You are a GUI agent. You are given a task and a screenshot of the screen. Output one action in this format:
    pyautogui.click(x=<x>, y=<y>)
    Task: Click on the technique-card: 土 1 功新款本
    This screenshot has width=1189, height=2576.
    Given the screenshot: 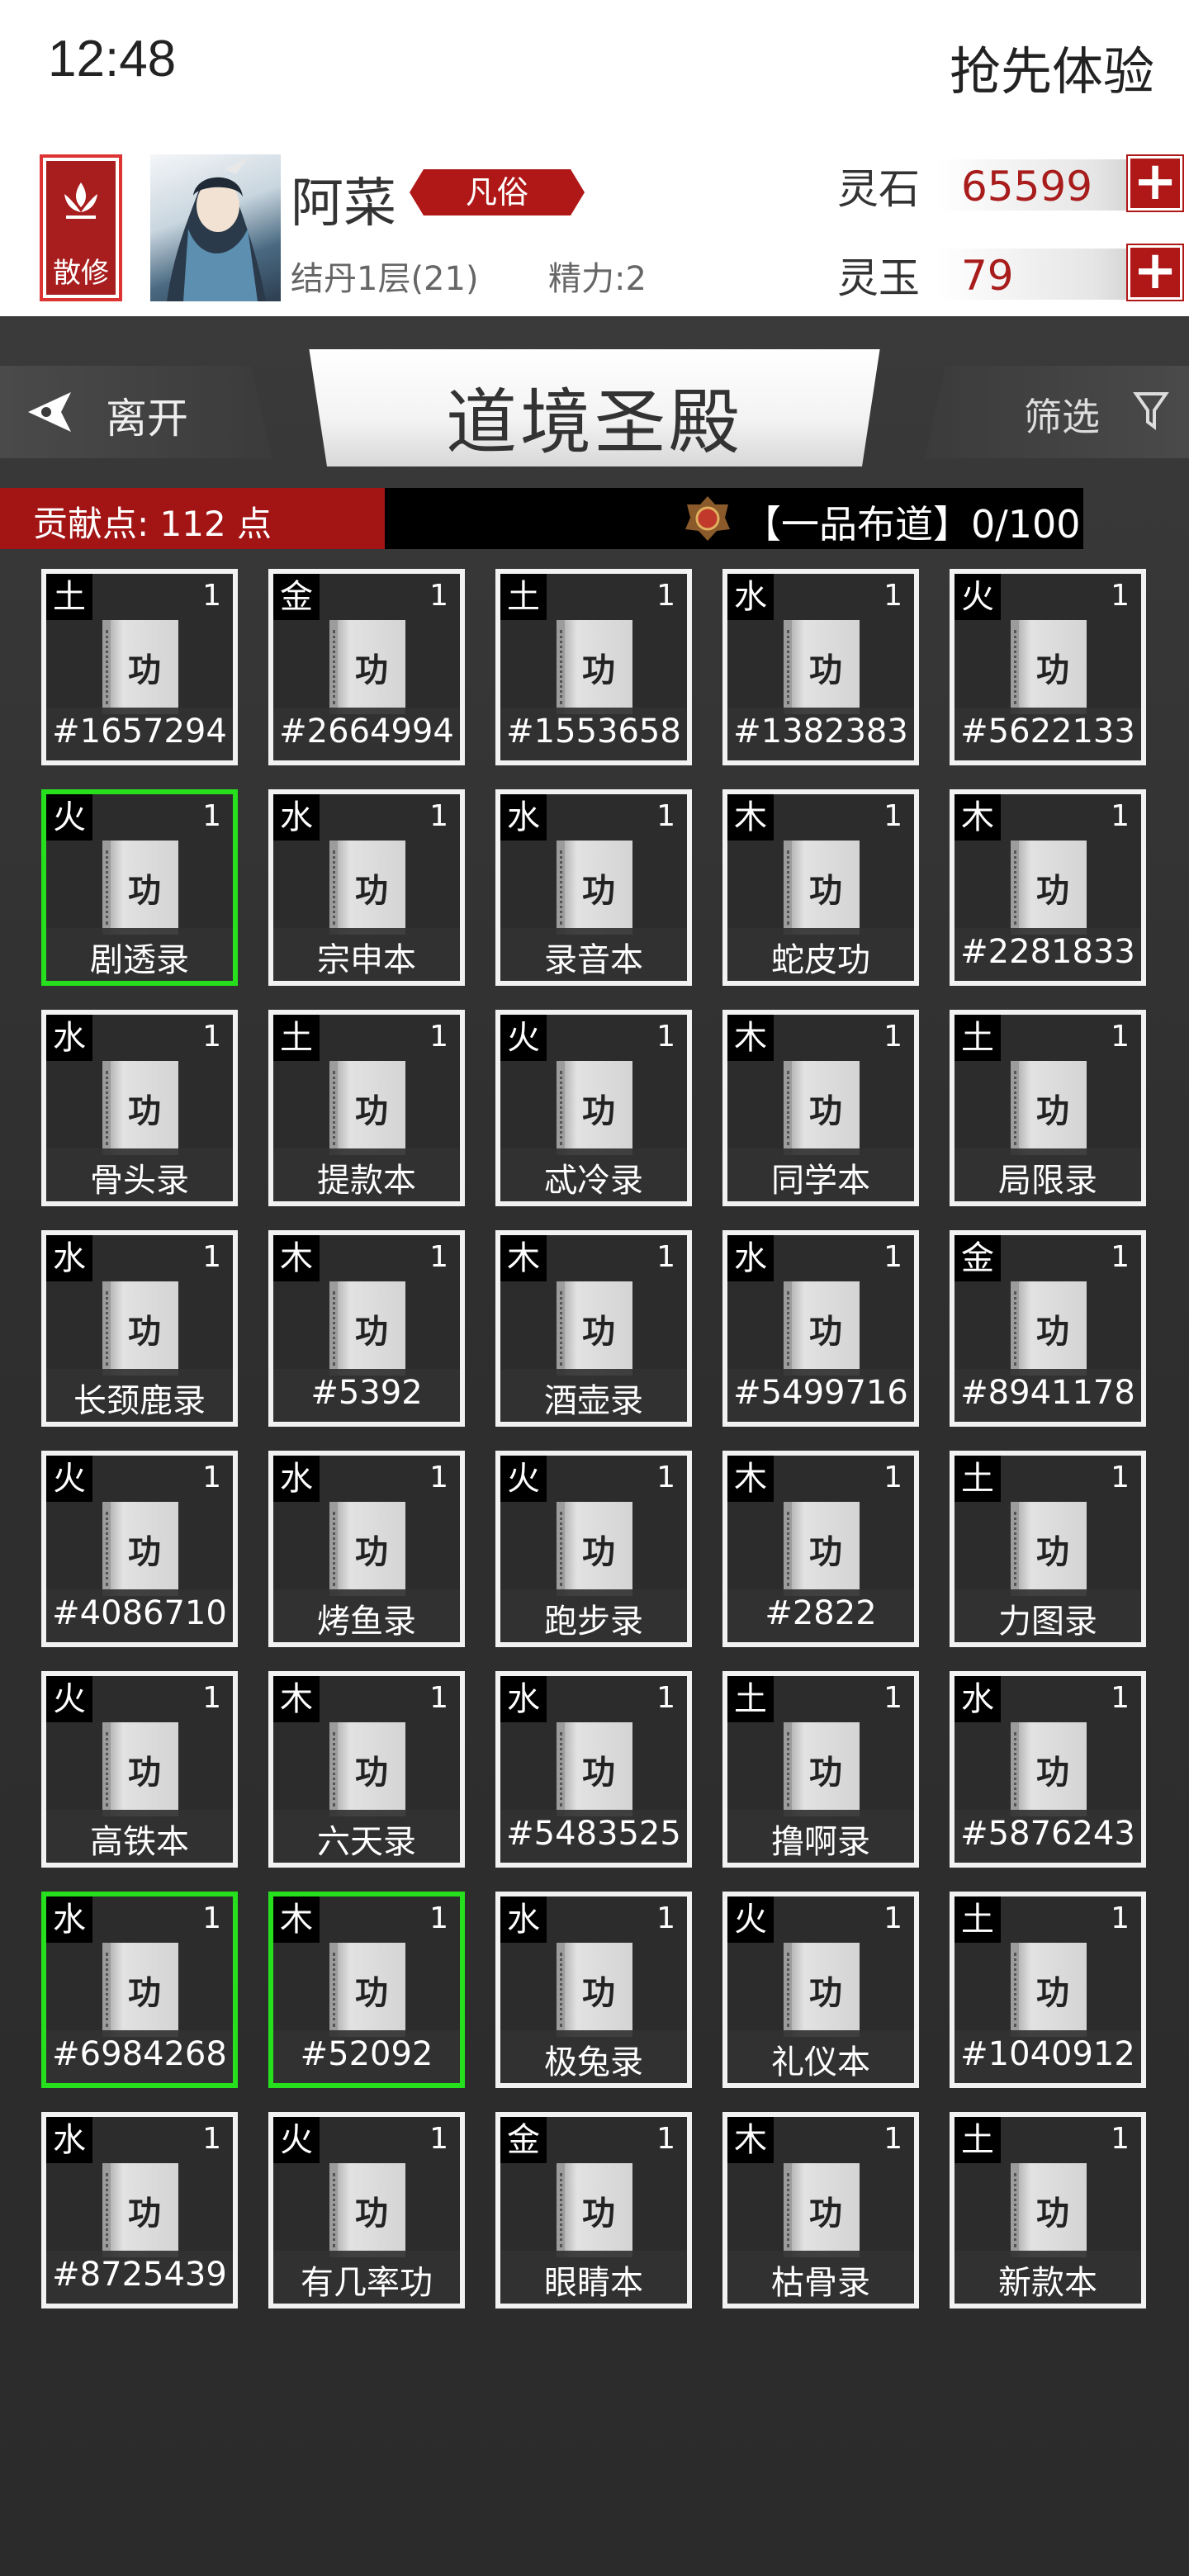 What is the action you would take?
    pyautogui.click(x=1048, y=2210)
    